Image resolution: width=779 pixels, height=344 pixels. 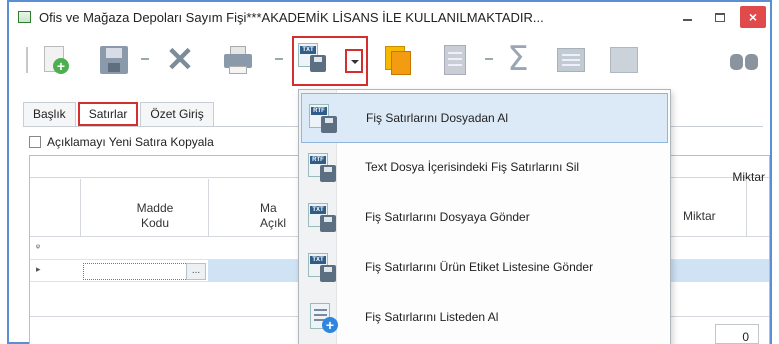 I want to click on column-header-miktar: Miktar, so click(x=699, y=216).